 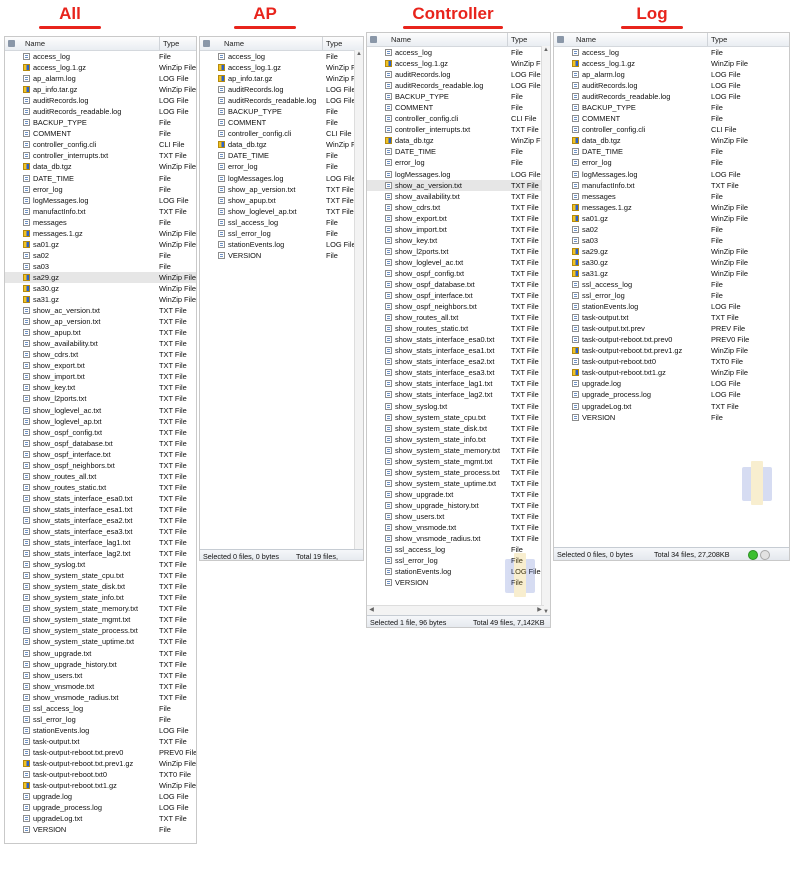 I want to click on file-row: show_stats_interface_esa0.txt TXT File, so click(x=100, y=498).